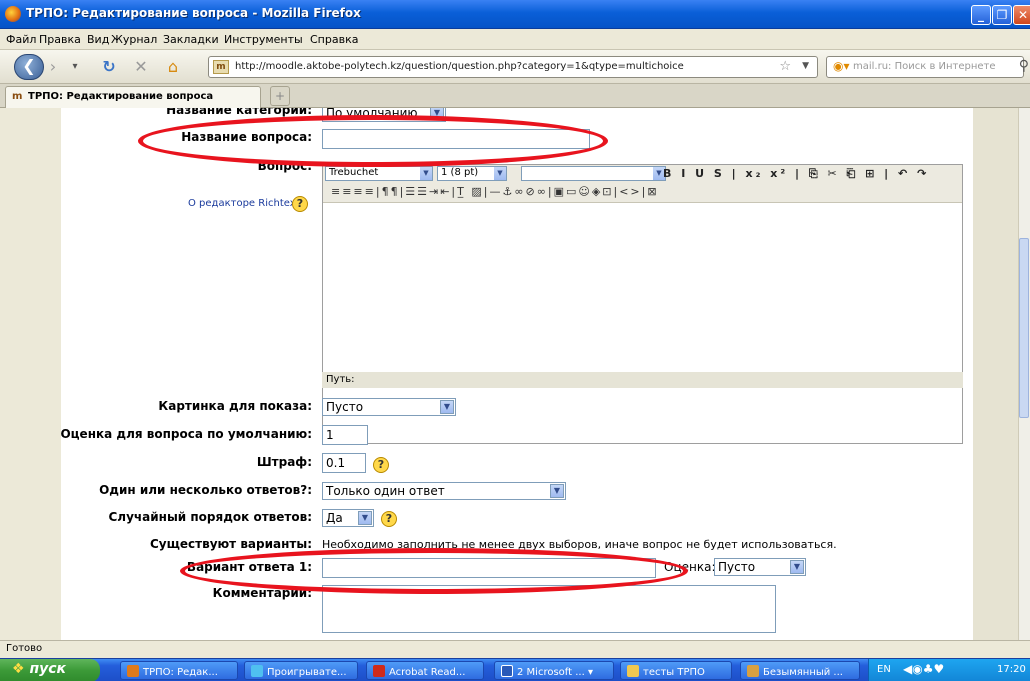 This screenshot has width=1030, height=681. What do you see at coordinates (18, 669) in the screenshot?
I see `windows-logo-icon: ❖` at bounding box center [18, 669].